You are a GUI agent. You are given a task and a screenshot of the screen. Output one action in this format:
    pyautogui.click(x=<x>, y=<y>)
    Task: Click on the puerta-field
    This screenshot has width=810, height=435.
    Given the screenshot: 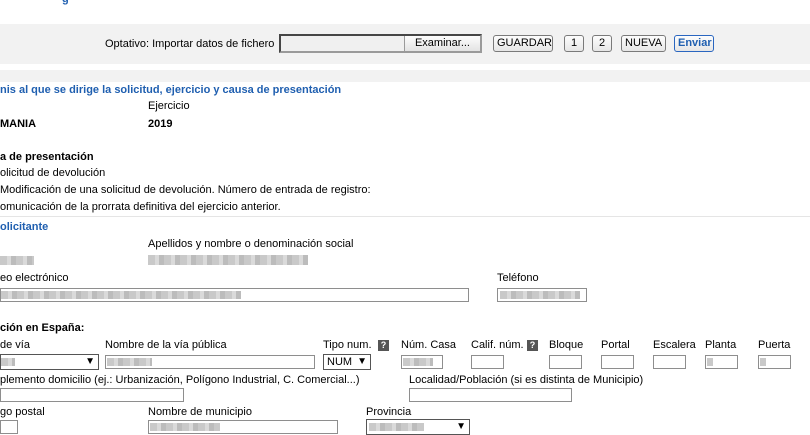 What is the action you would take?
    pyautogui.click(x=774, y=362)
    